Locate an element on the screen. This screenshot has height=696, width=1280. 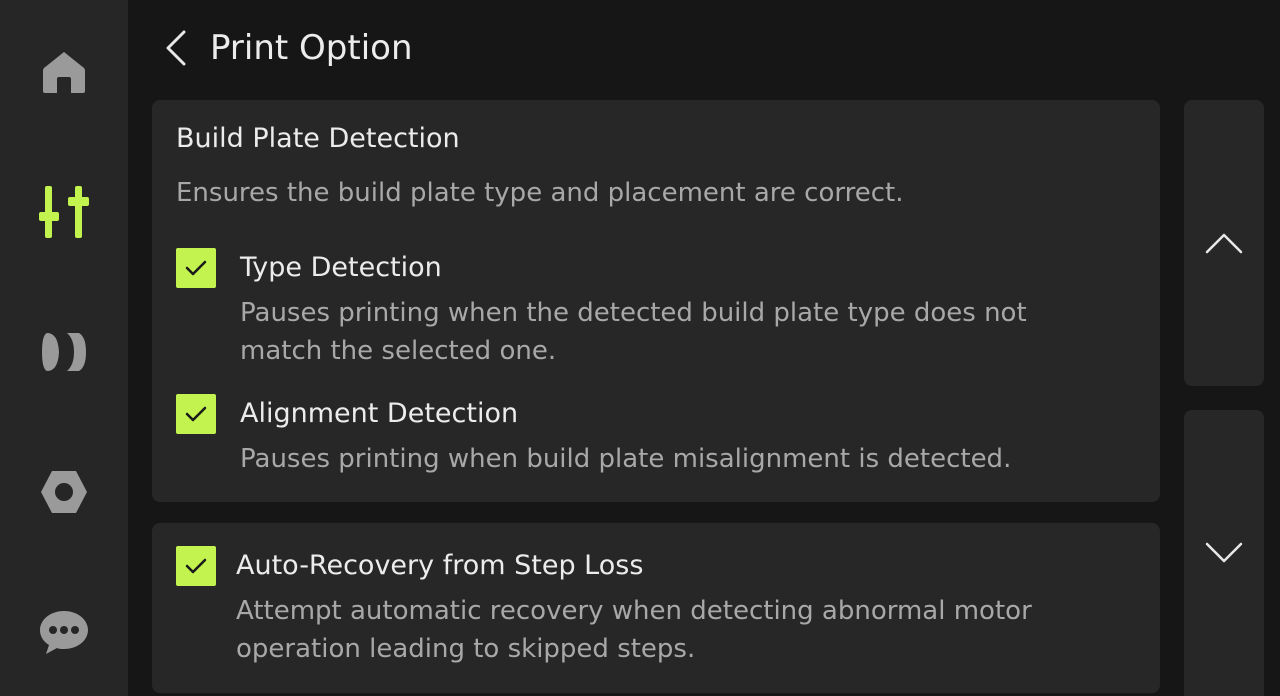
controls-icon is located at coordinates (64, 212).